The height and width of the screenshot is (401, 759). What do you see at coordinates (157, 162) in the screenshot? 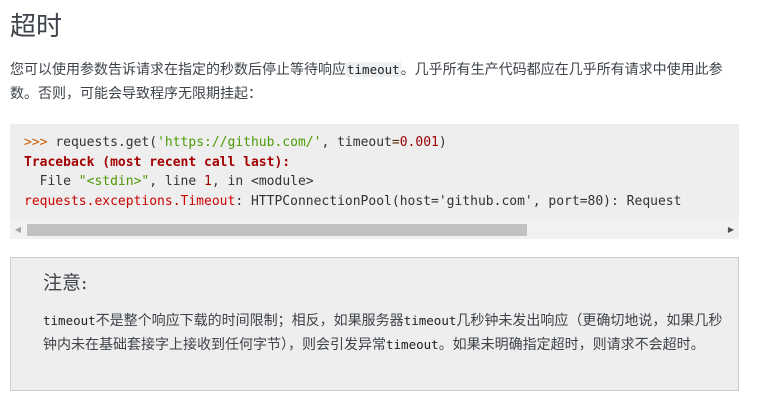
I see `code-line-2-traceback: Traceback (most recent call last):` at bounding box center [157, 162].